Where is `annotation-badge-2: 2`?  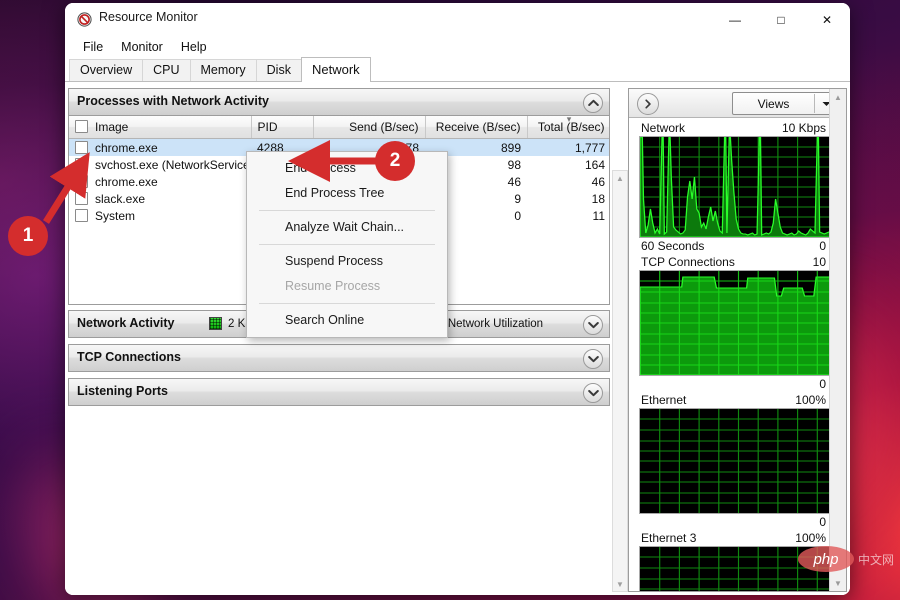 annotation-badge-2: 2 is located at coordinates (395, 161).